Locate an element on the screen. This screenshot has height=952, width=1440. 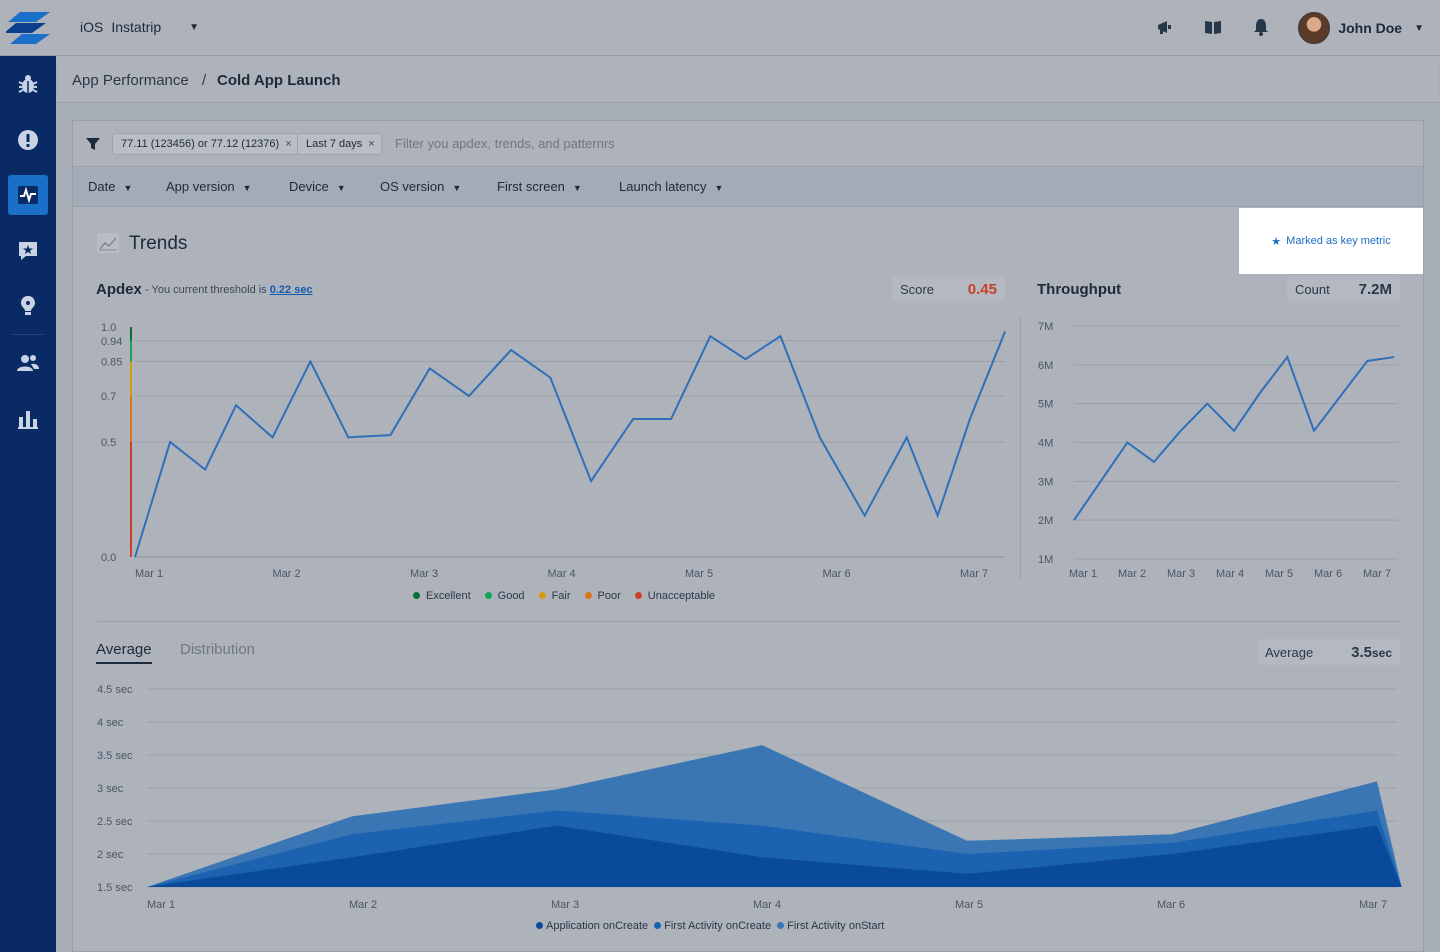
y-tick-label: 1M is located at coordinates (1045, 560).